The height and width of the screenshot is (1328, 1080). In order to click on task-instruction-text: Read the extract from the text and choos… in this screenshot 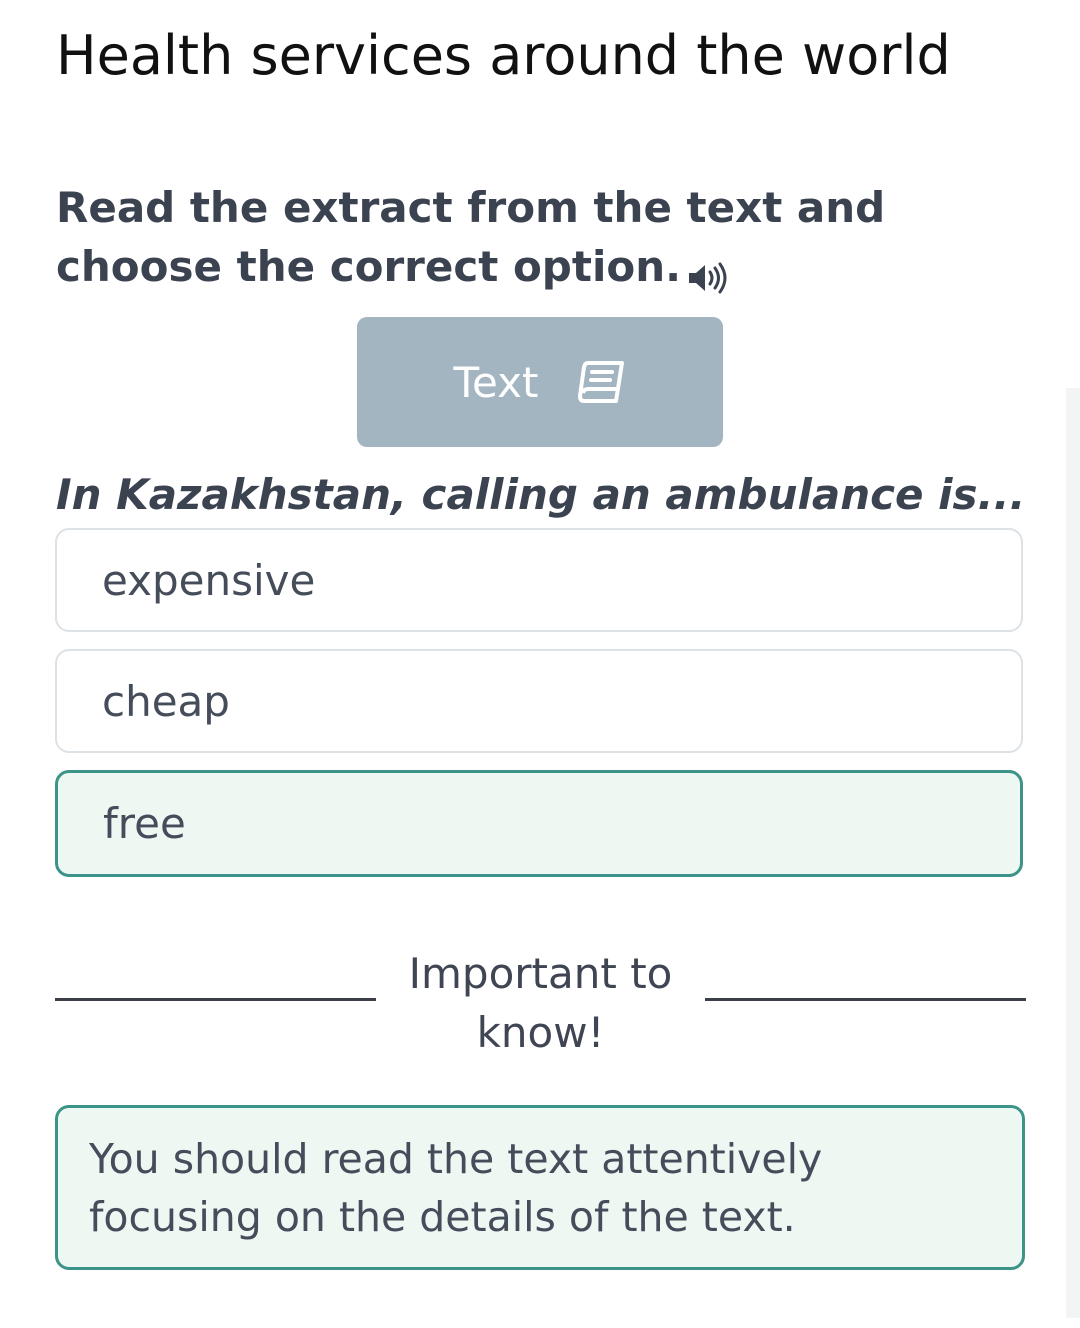, I will do `click(471, 237)`.